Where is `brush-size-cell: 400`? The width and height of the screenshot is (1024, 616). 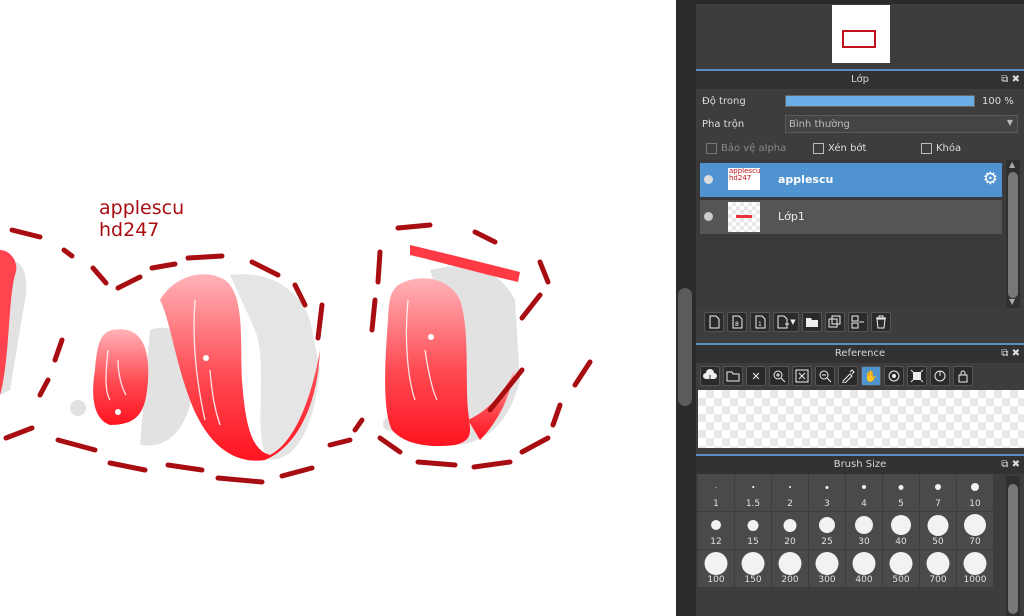 brush-size-cell: 400 is located at coordinates (864, 568).